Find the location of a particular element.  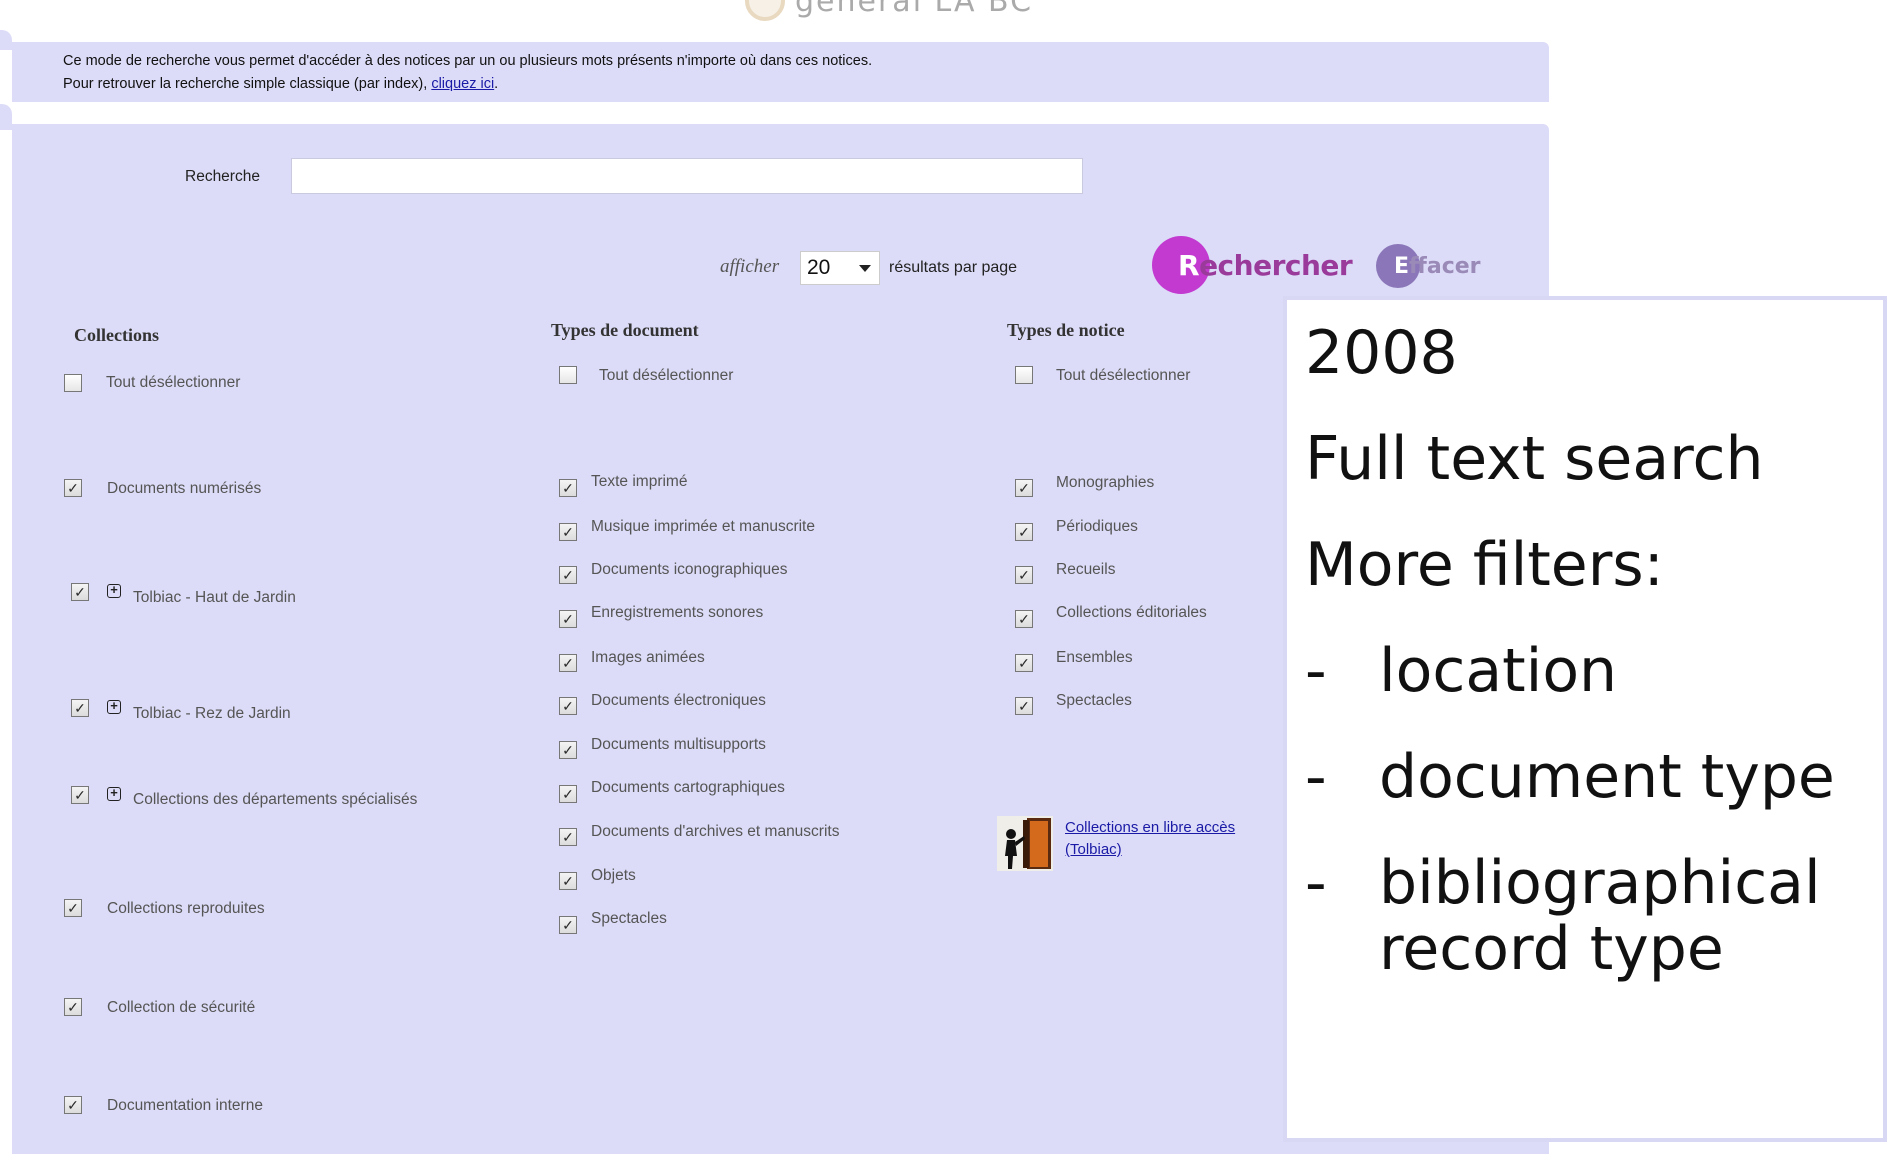

clear-button: Effacer is located at coordinates (1428, 266).